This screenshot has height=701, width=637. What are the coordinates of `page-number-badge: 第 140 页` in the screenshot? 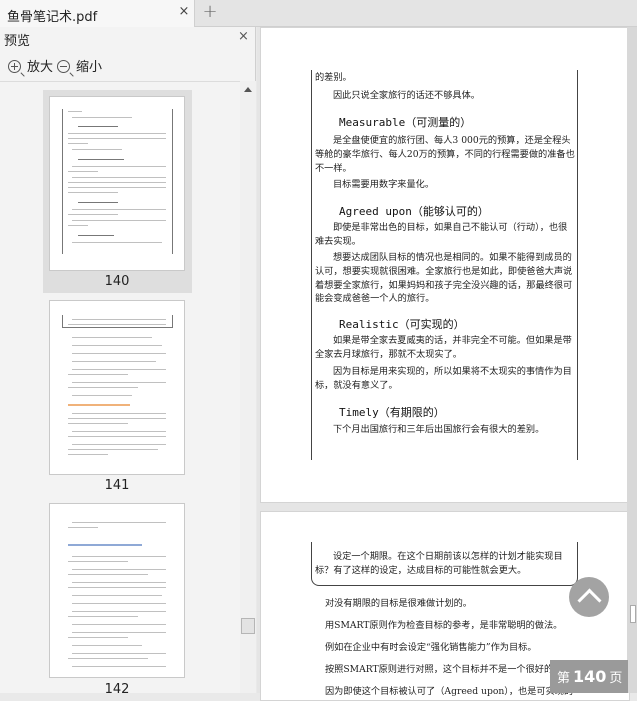 It's located at (589, 676).